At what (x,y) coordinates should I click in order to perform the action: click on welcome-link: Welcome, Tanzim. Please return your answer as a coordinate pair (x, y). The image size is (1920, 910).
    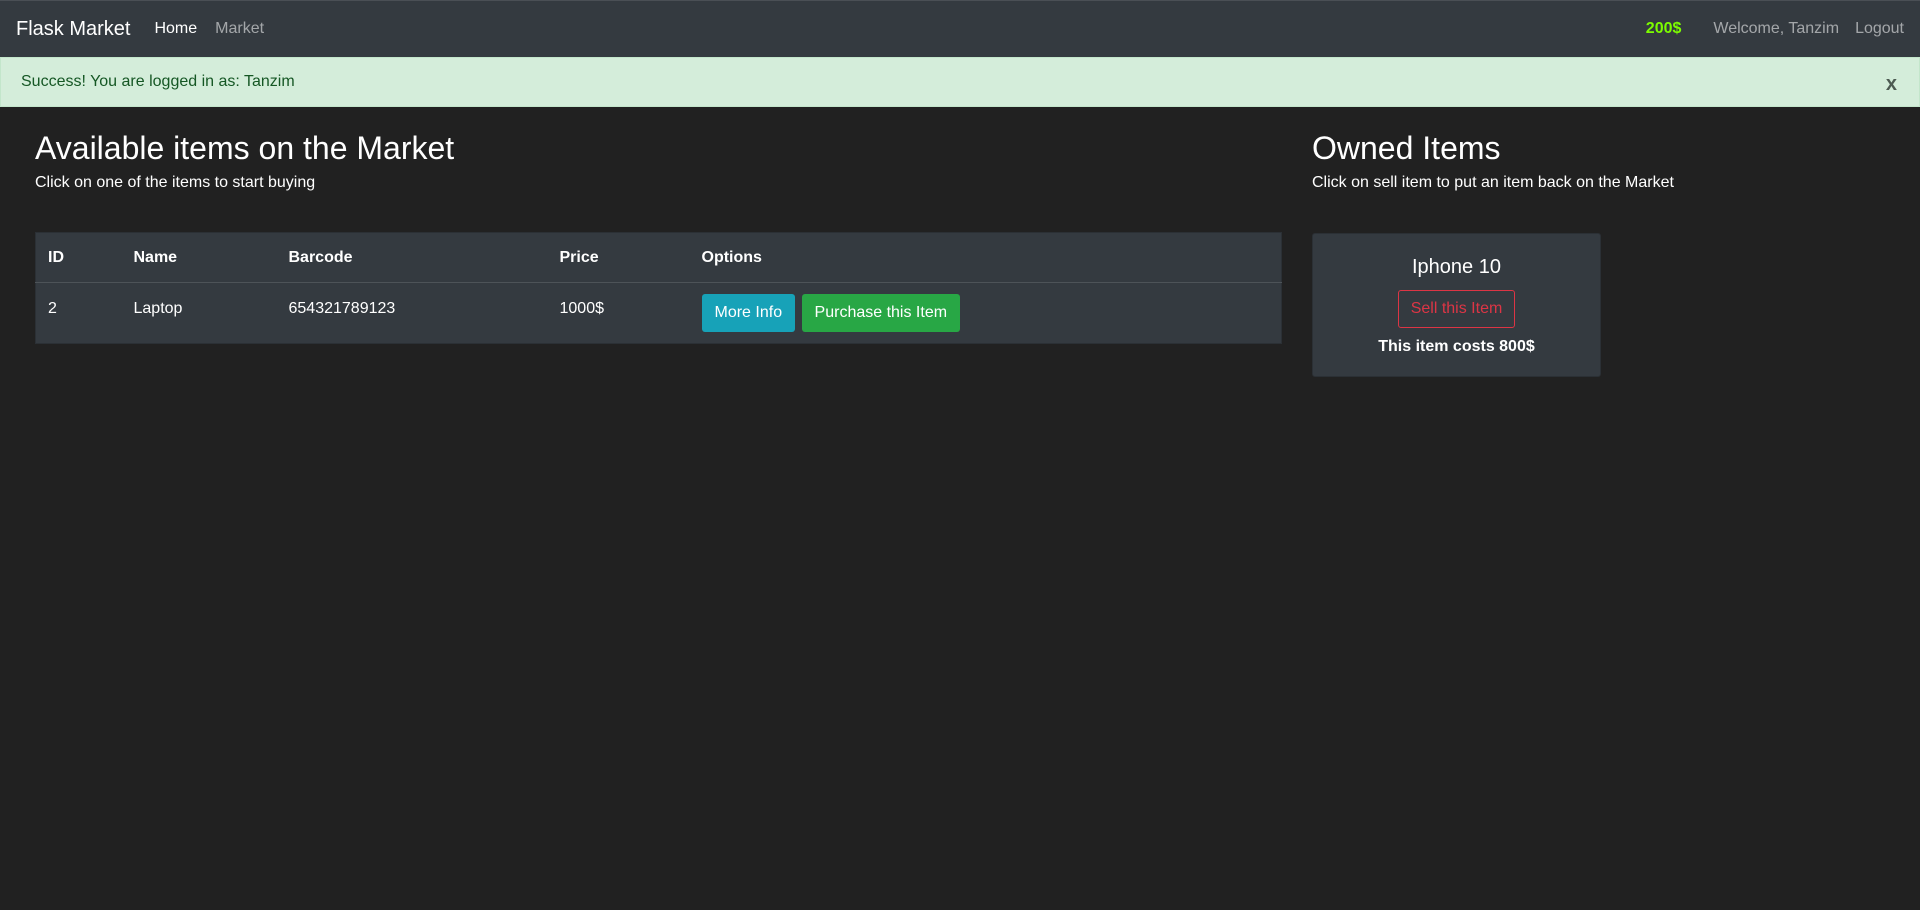
    Looking at the image, I should click on (1776, 29).